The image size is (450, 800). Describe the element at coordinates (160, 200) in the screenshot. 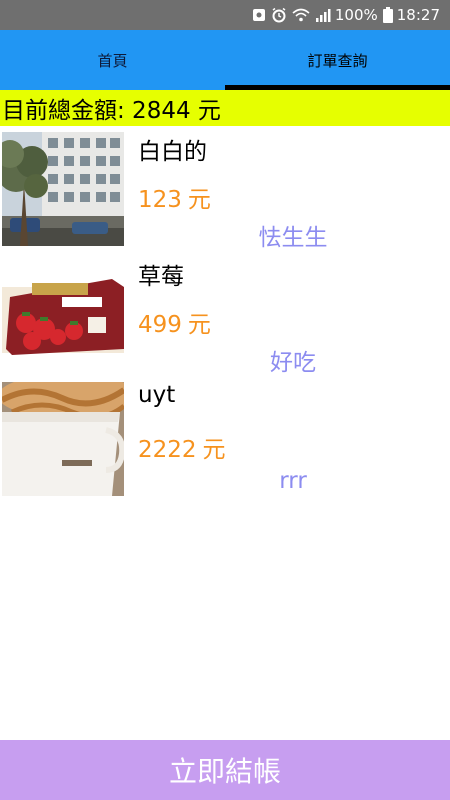

I see `item-price-value: 123` at that location.